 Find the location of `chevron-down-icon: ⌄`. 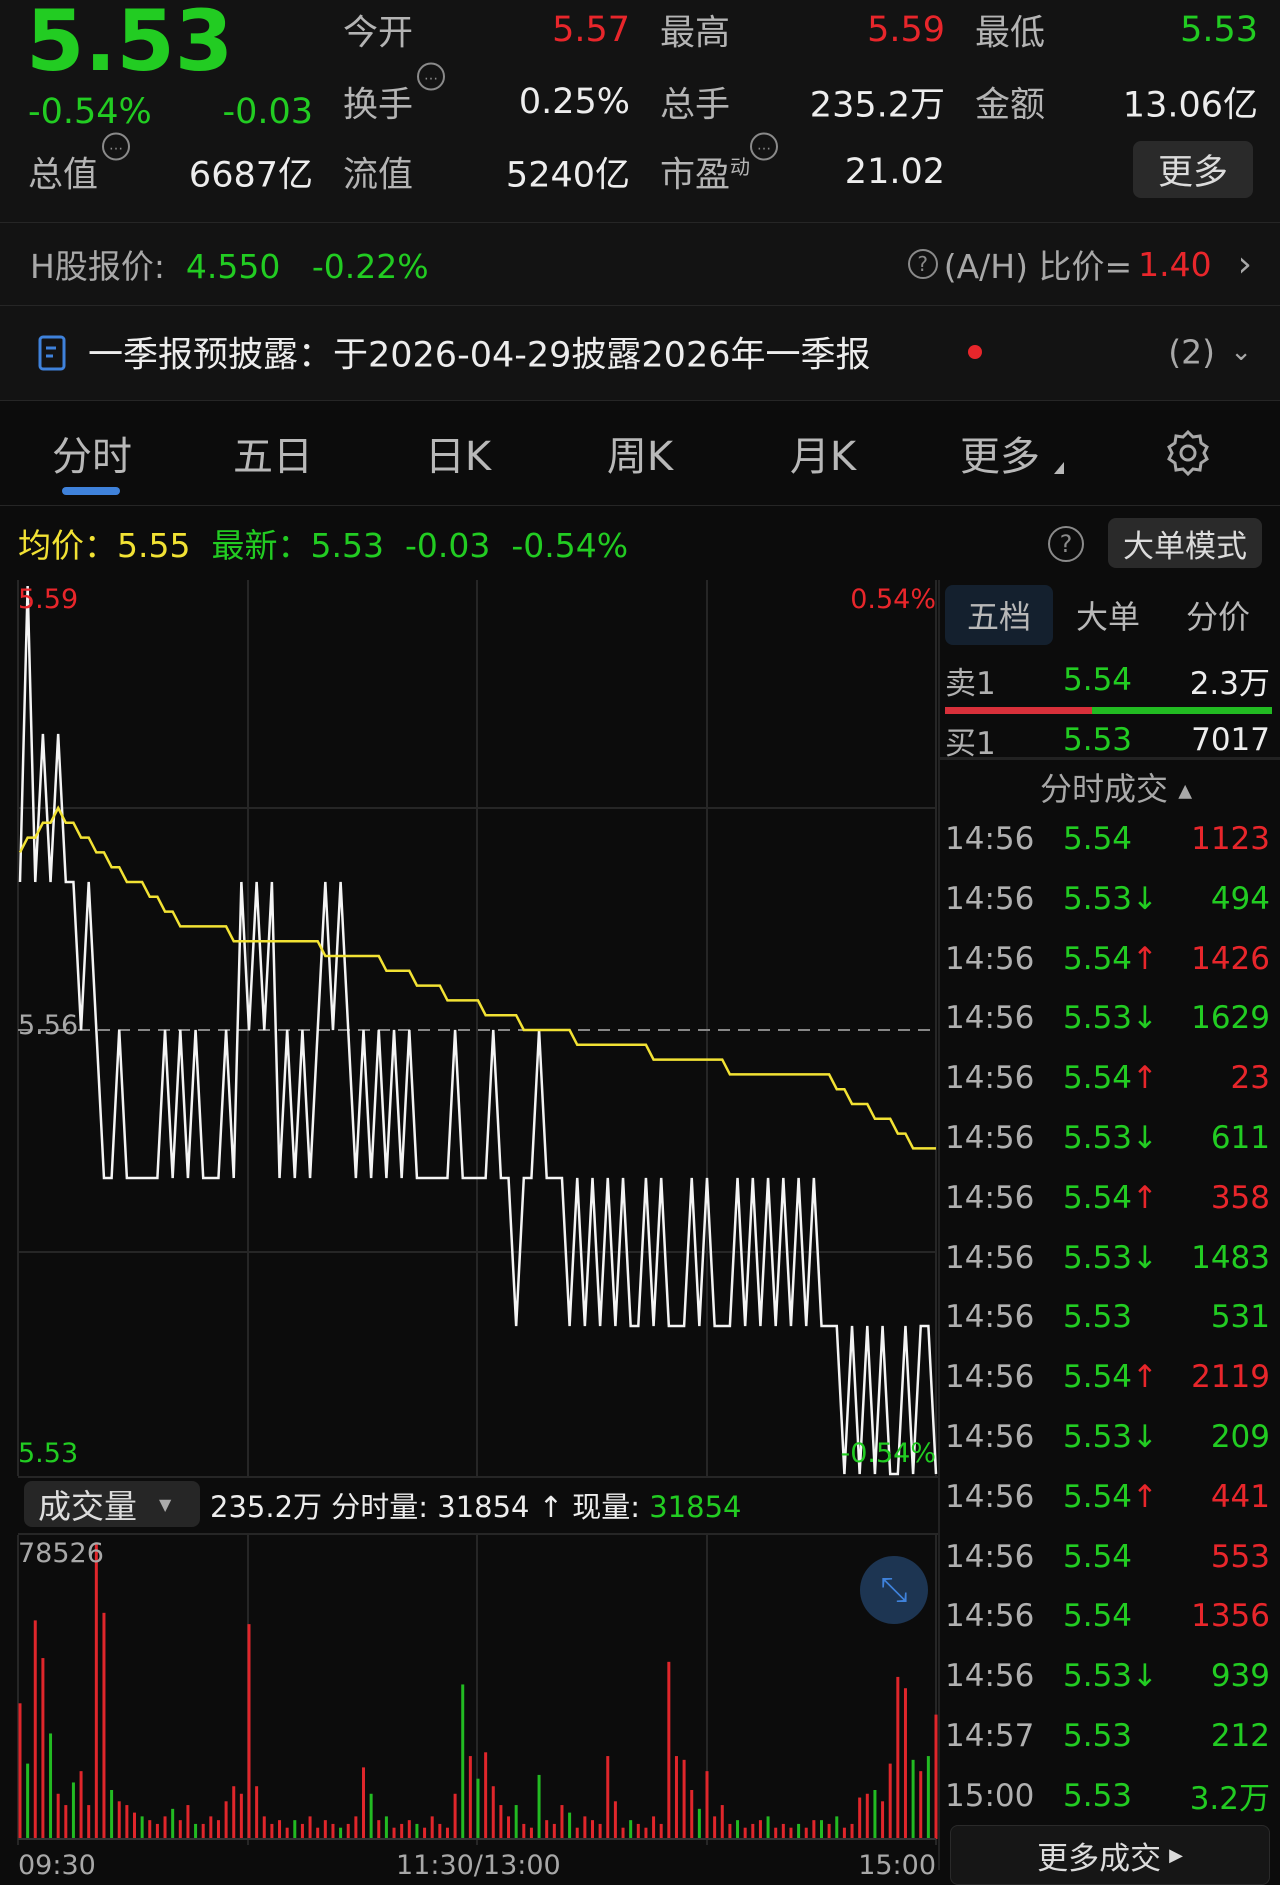

chevron-down-icon: ⌄ is located at coordinates (1241, 352).